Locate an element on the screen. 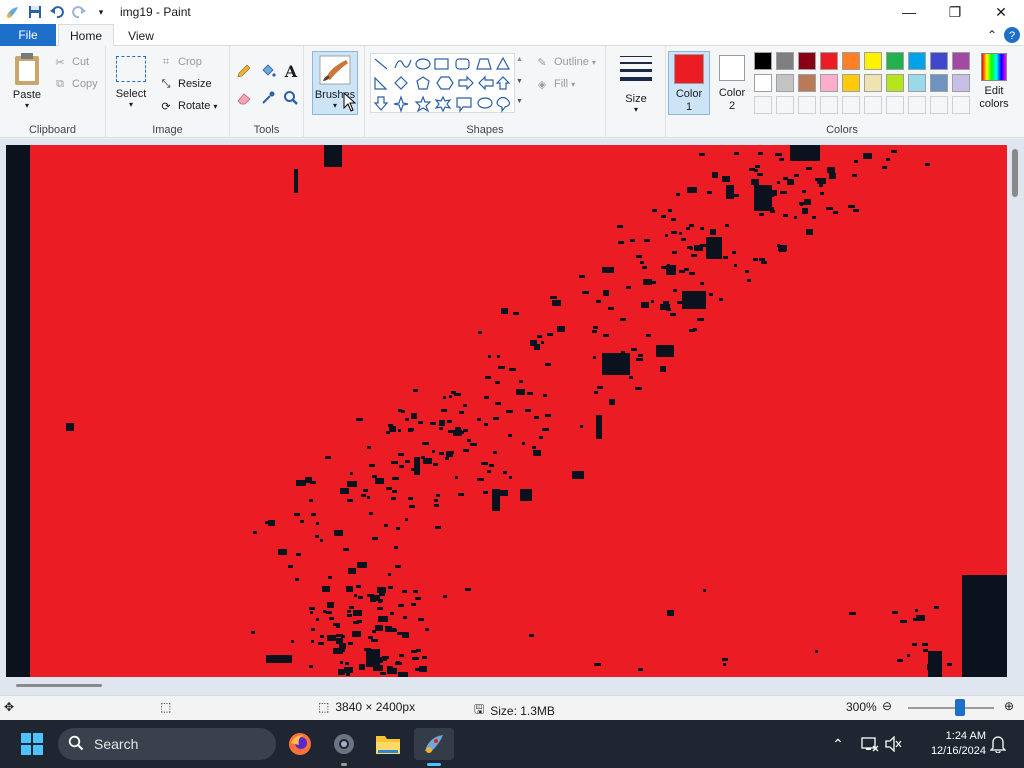  vertical-scrollbar-thumb is located at coordinates (1015, 173).